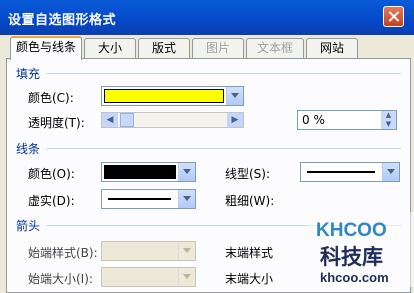 The width and height of the screenshot is (414, 293). I want to click on spinner-icon: ▲ ▼, so click(388, 120).